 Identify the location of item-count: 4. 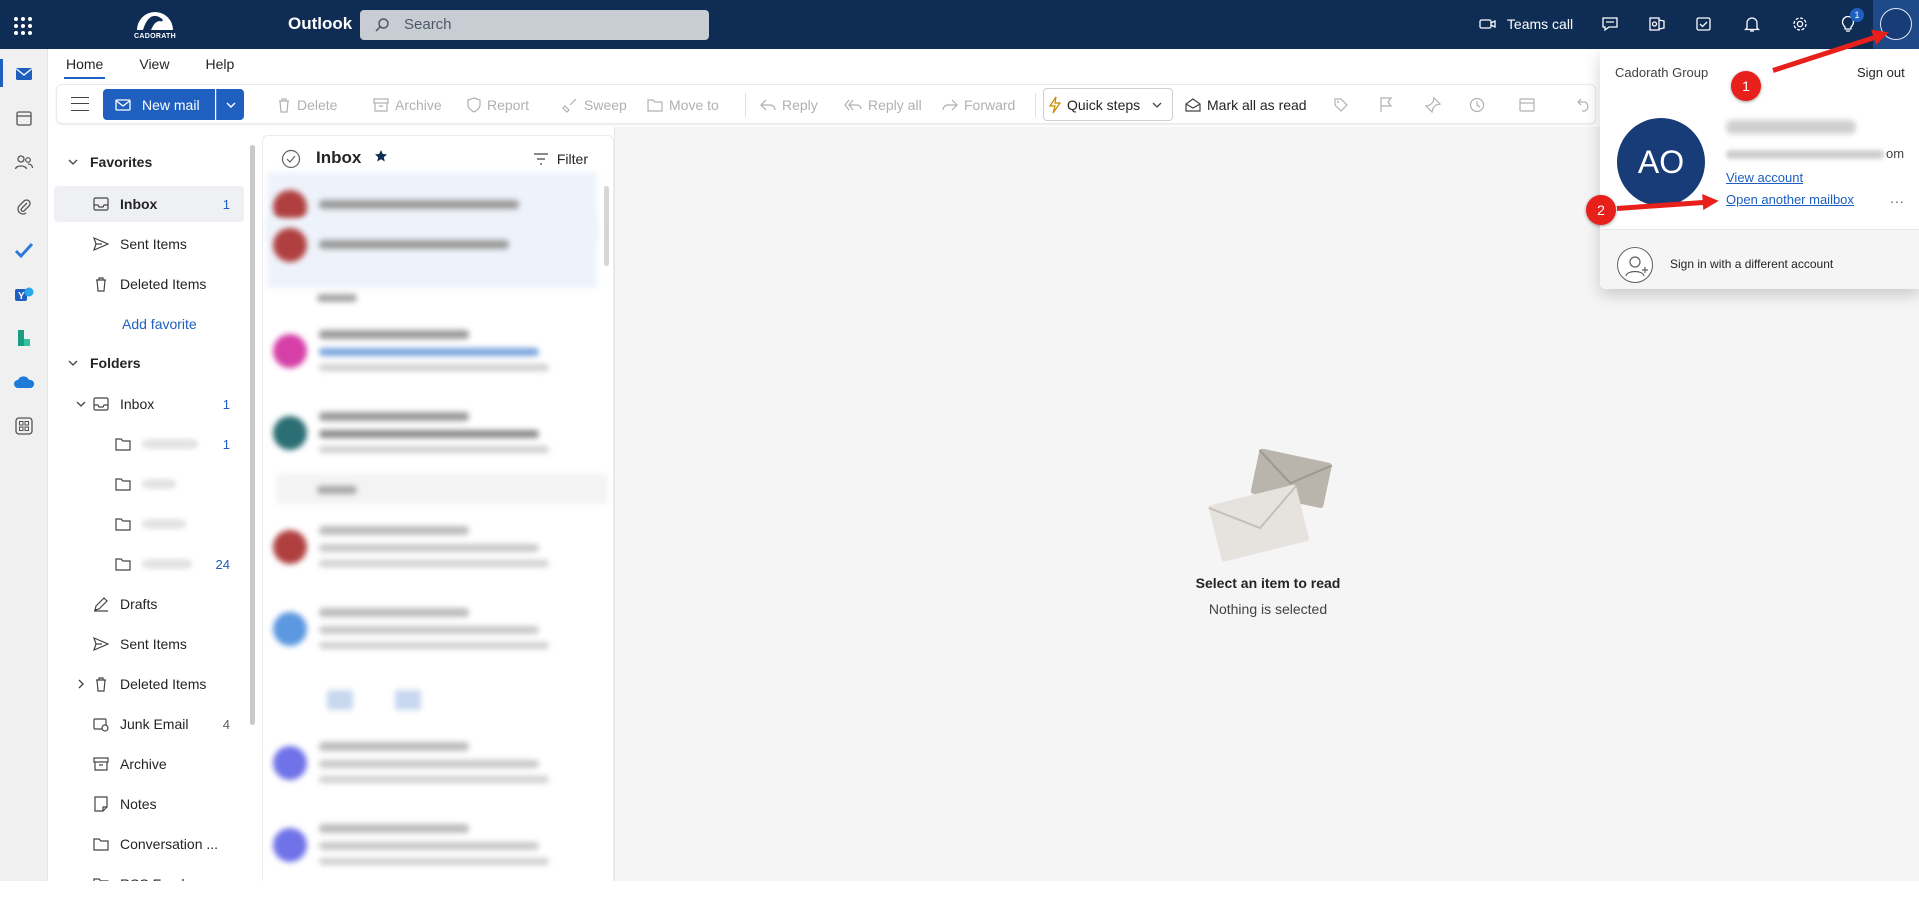
(226, 724).